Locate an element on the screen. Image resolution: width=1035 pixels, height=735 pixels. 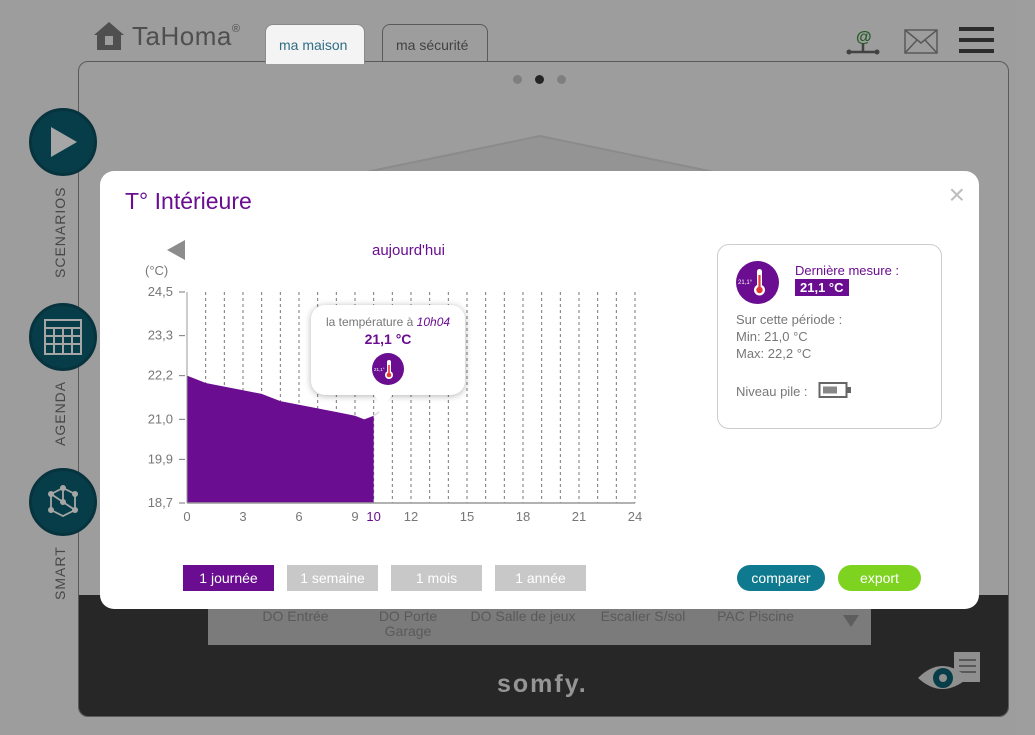
last-measure-label: Dernière mesure : is located at coordinates (847, 270).